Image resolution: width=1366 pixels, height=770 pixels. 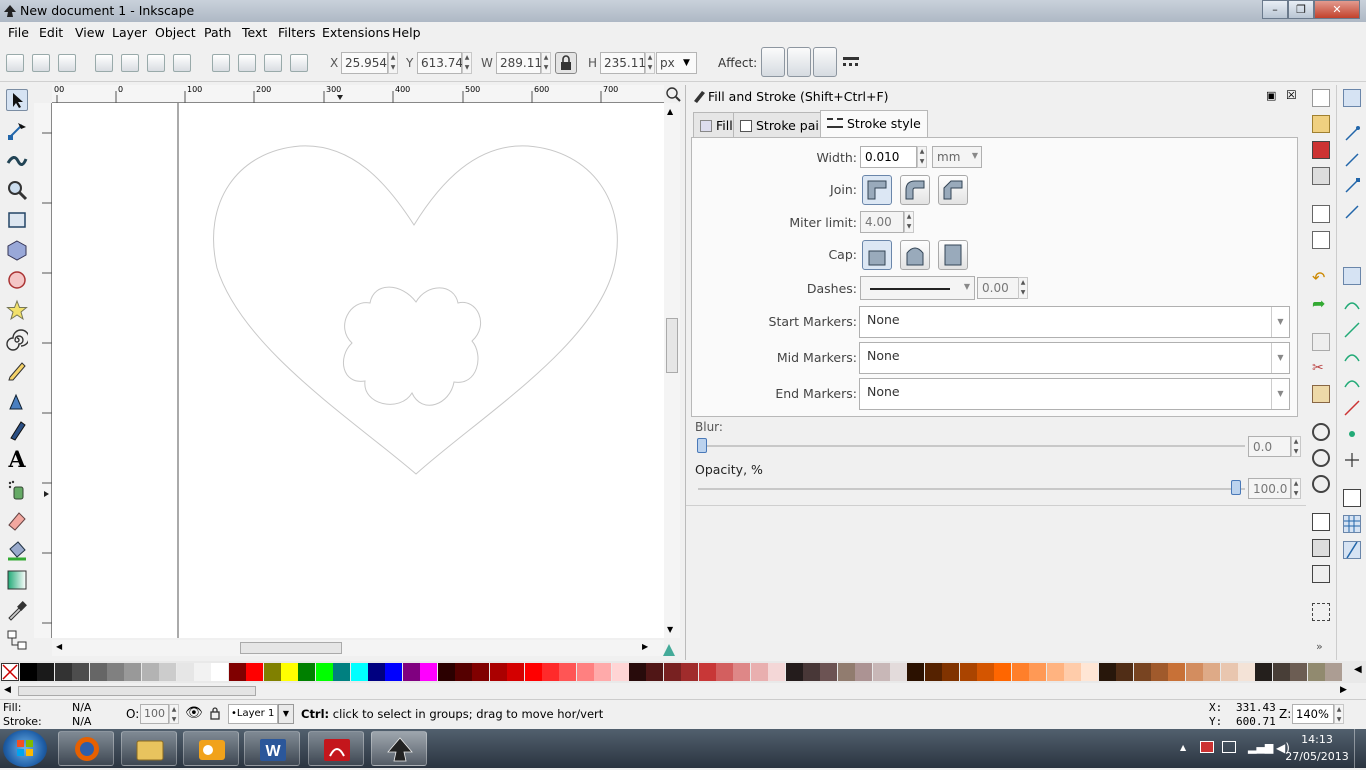 I want to click on cap-square-button, so click(x=953, y=255).